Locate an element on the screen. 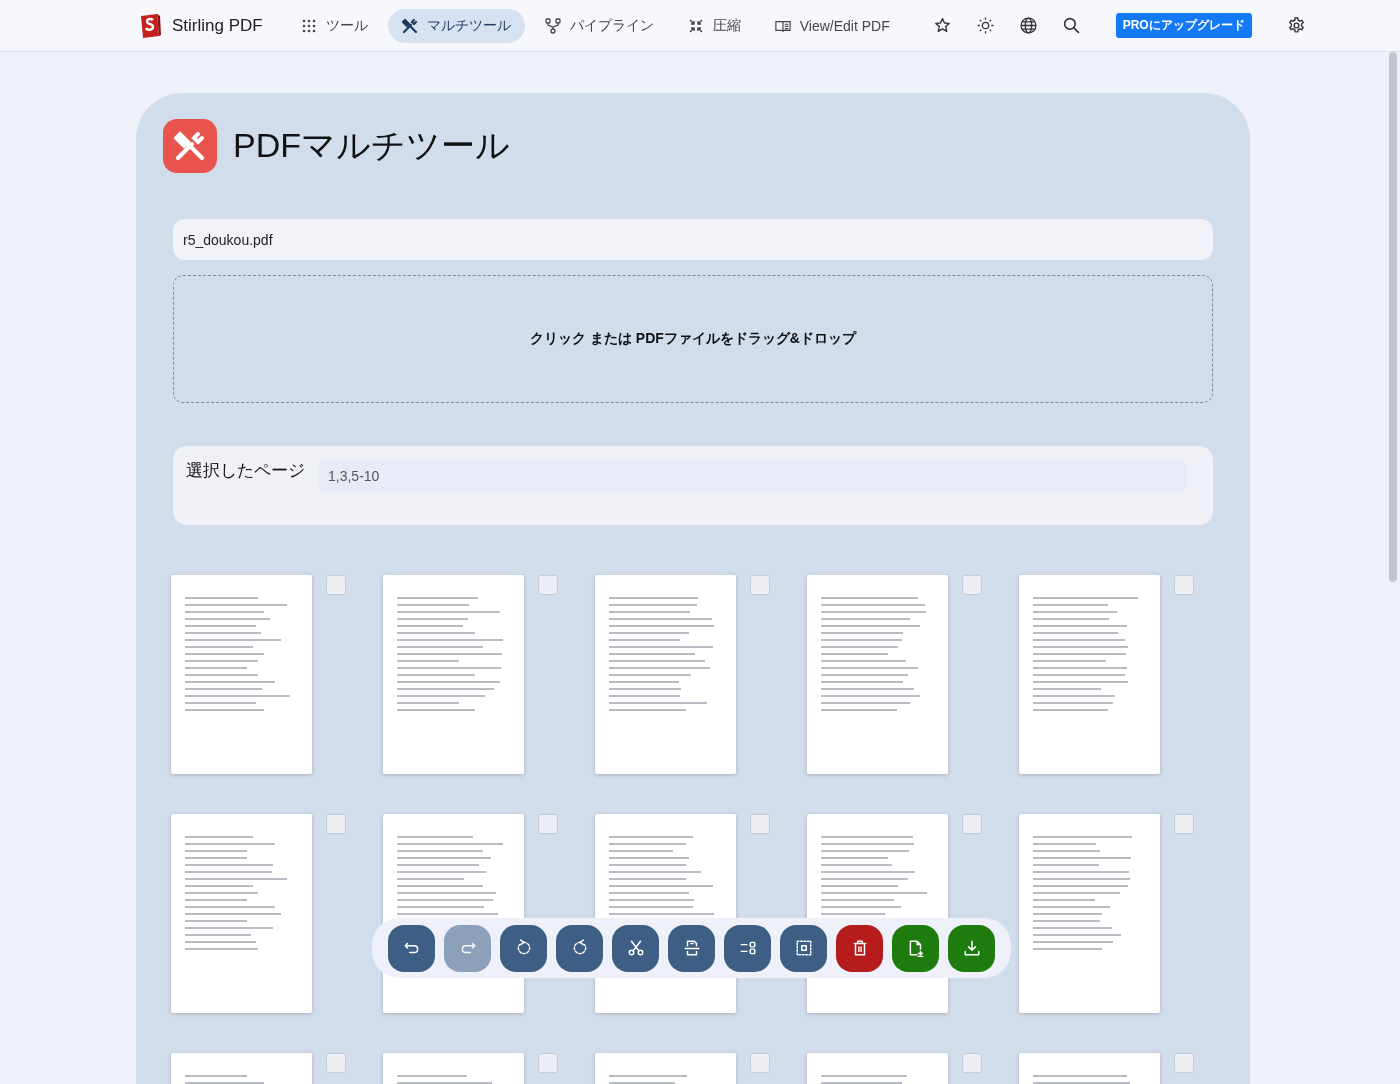 This screenshot has width=1400, height=1084. upgrade-button: PROにアップグレード is located at coordinates (1183, 25).